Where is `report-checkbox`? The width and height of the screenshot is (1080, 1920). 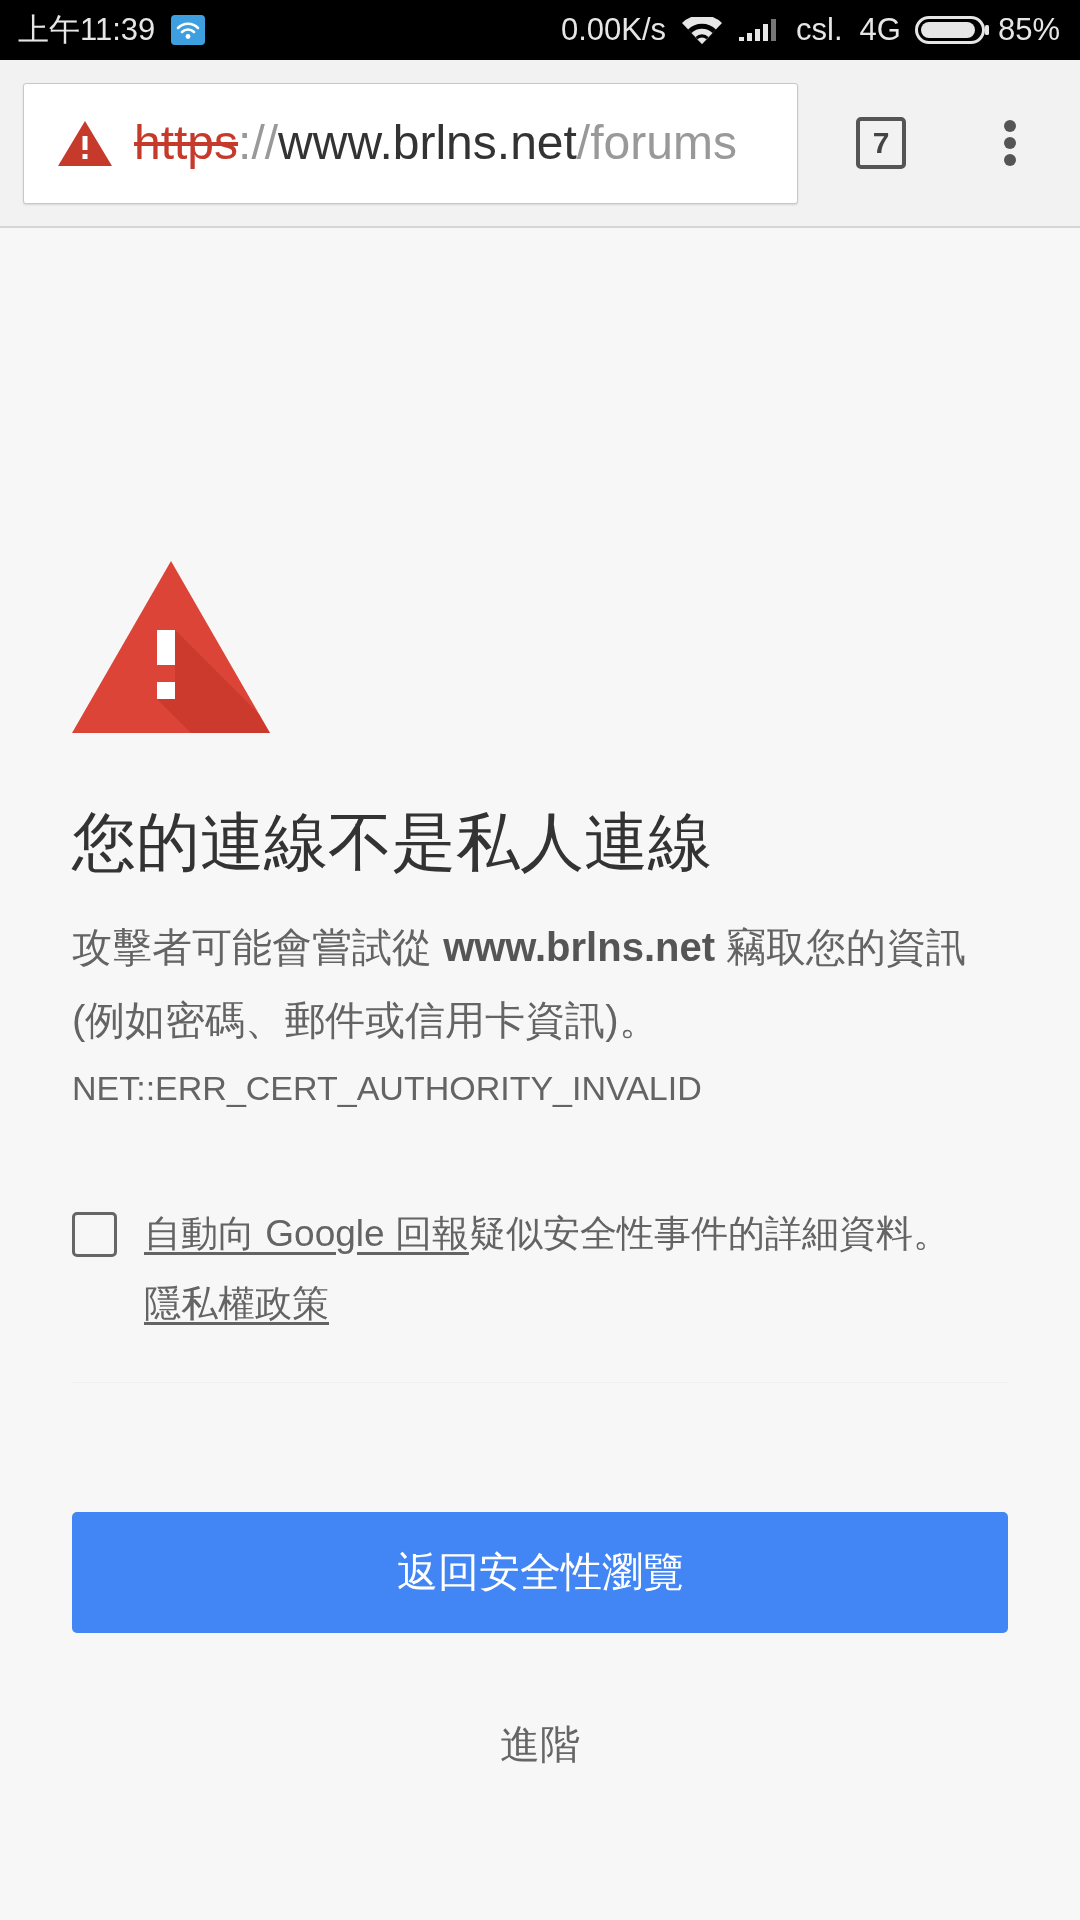
report-checkbox is located at coordinates (94, 1234).